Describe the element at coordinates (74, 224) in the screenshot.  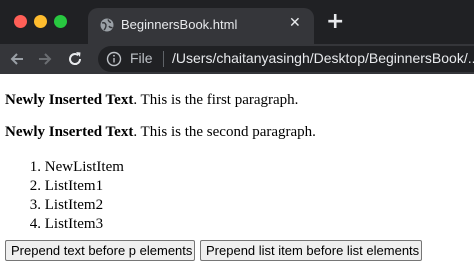
I see `list-item-text: ListItem3` at that location.